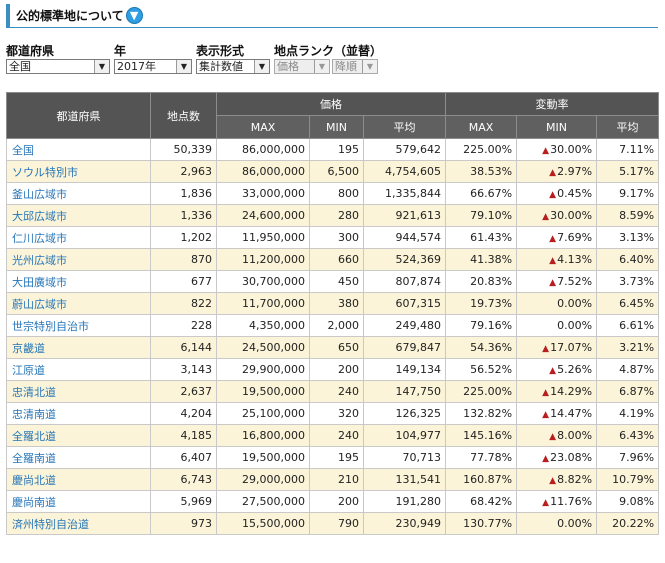 Image resolution: width=665 pixels, height=563 pixels. Describe the element at coordinates (481, 369) in the screenshot. I see `cell-rmax: 56.52%` at that location.